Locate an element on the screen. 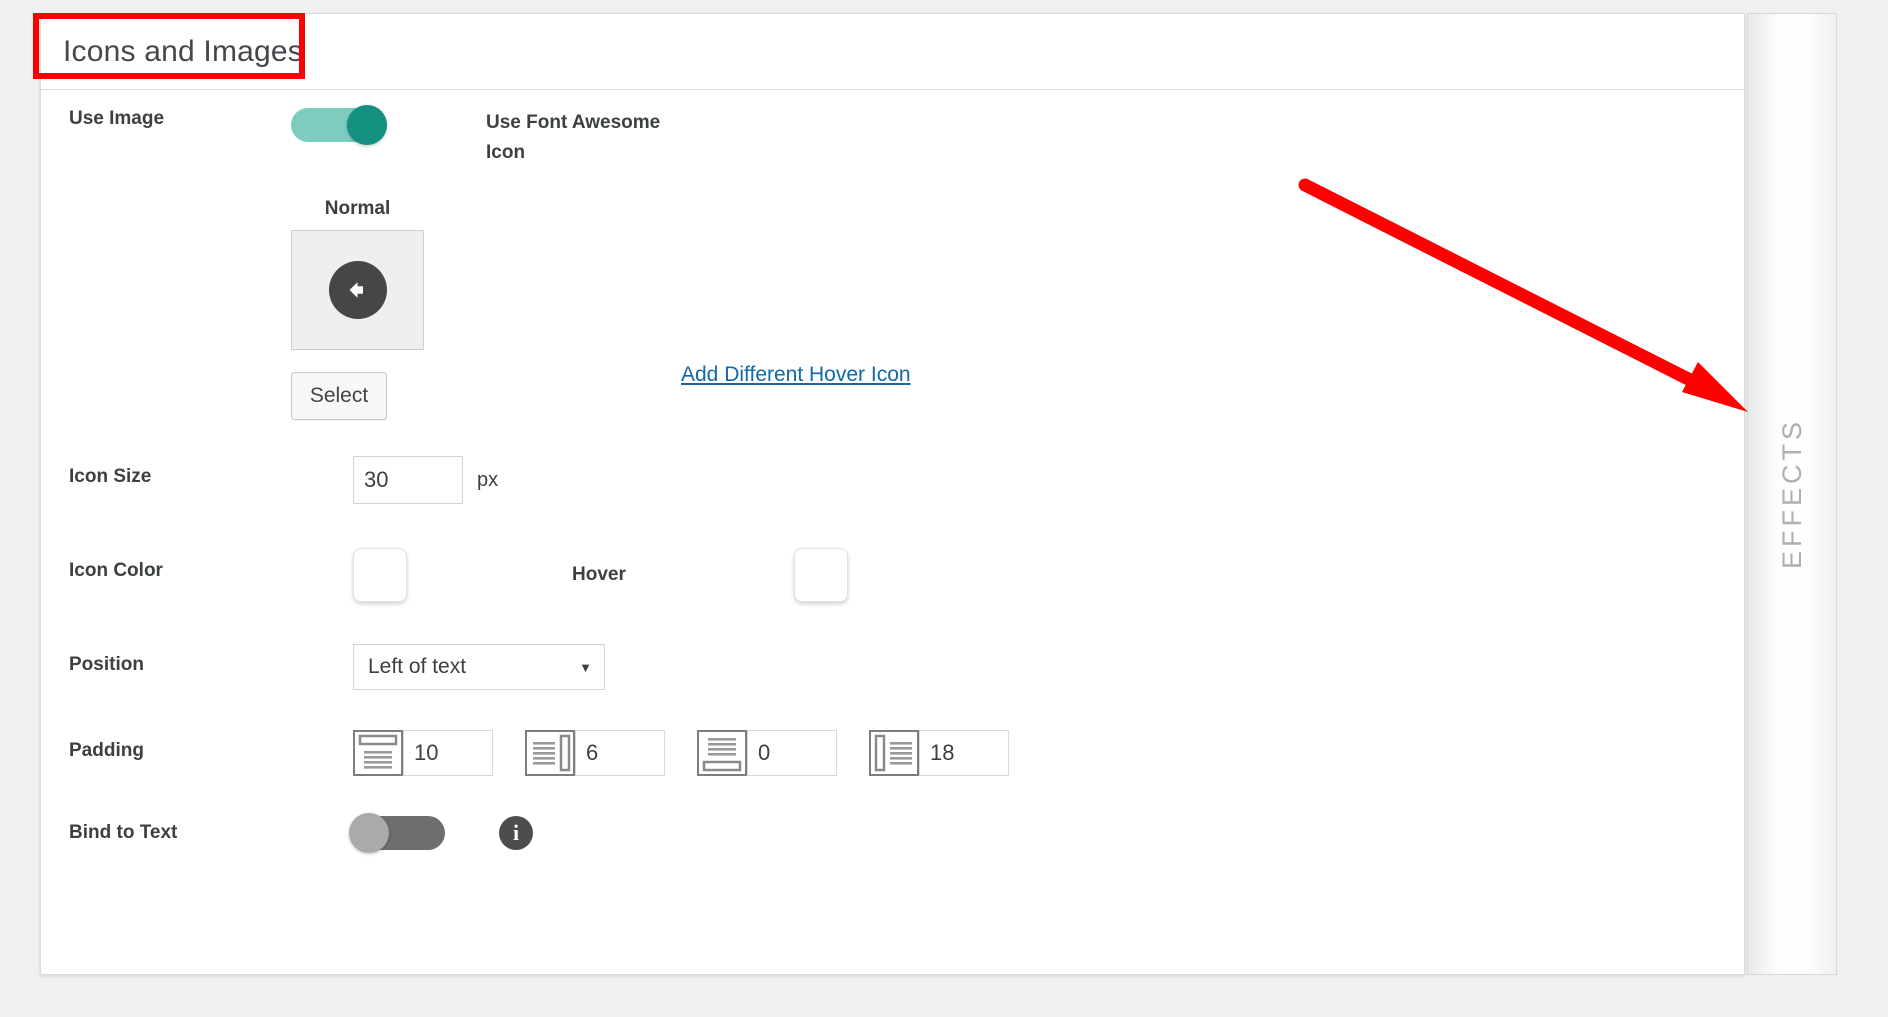 Image resolution: width=1888 pixels, height=1017 pixels. padding-right-input is located at coordinates (620, 753).